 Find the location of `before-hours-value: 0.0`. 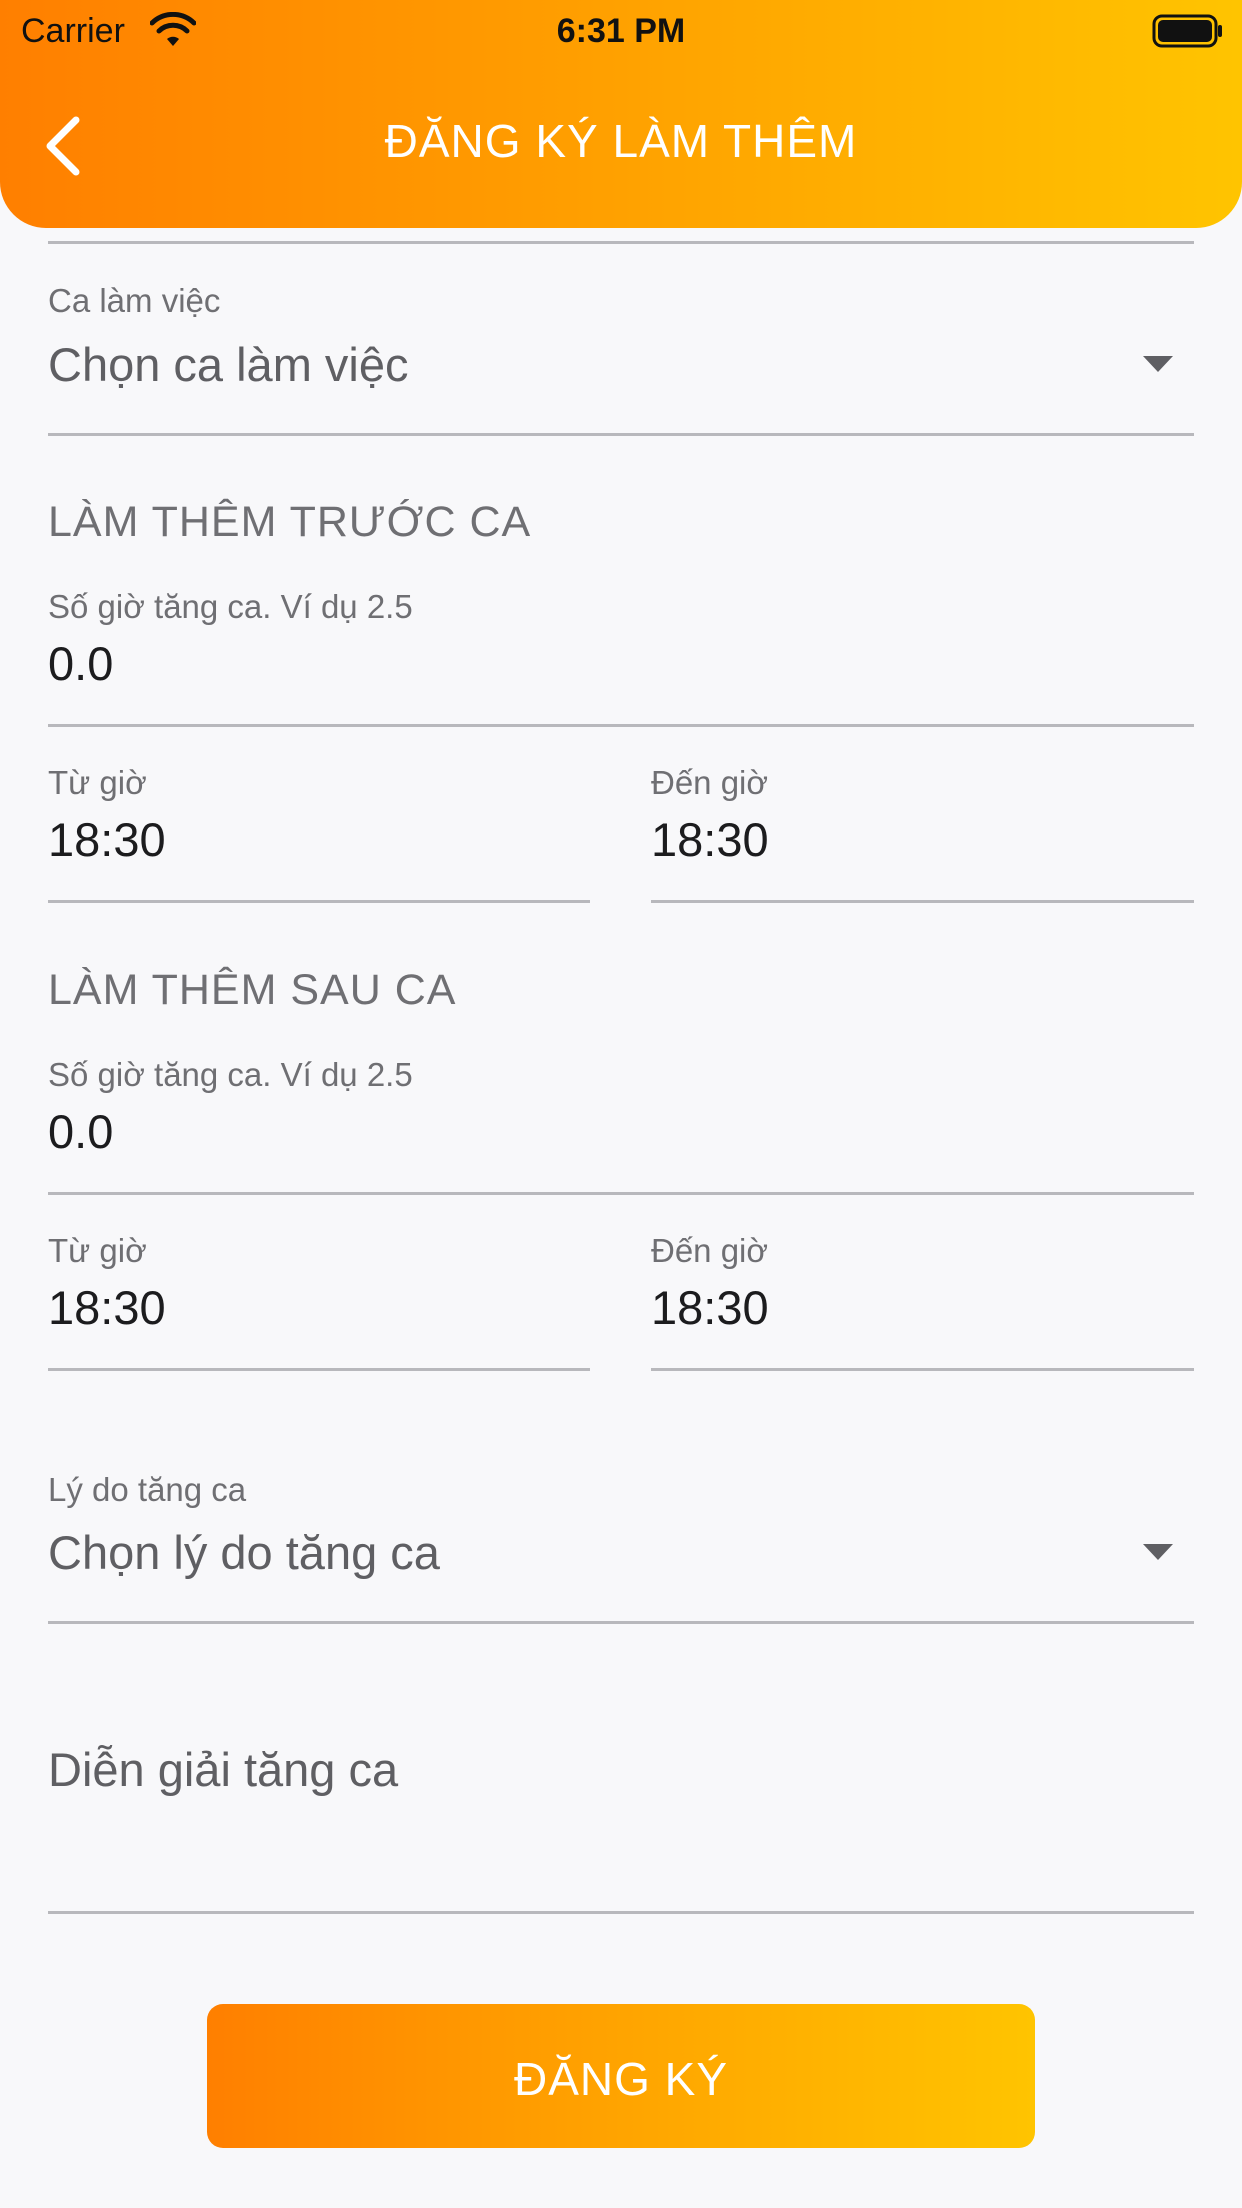

before-hours-value: 0.0 is located at coordinates (81, 663).